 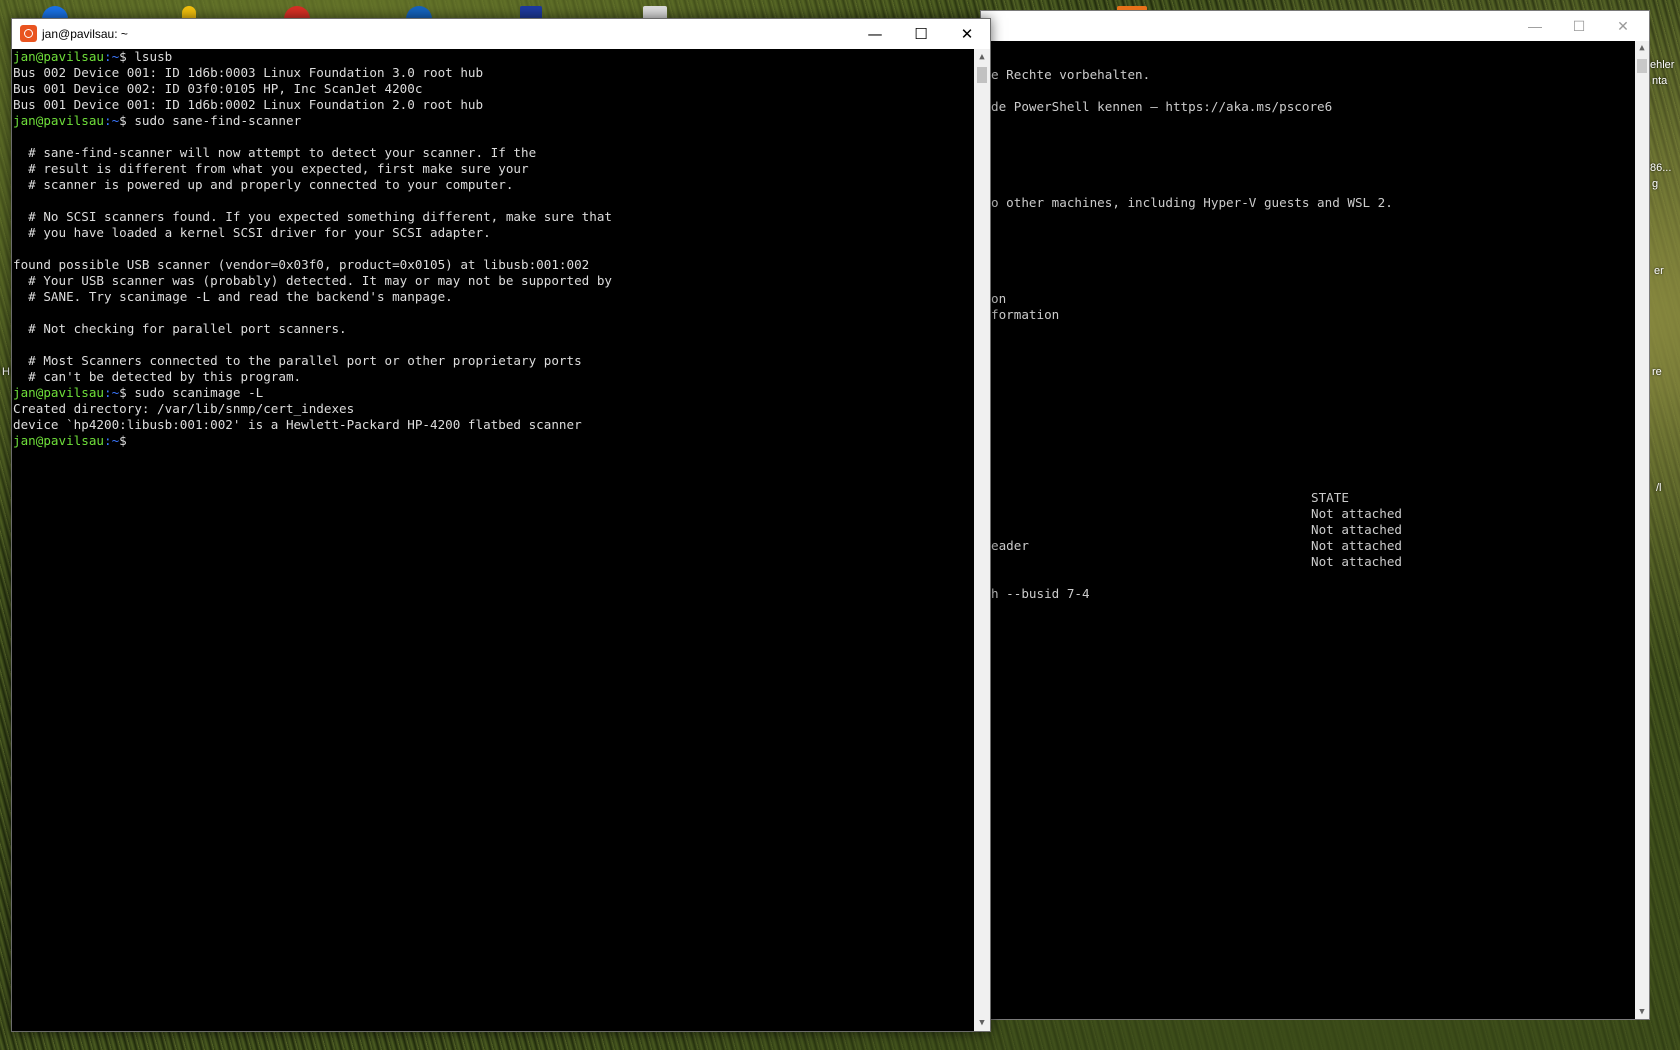 I want to click on ps-minimize-button: —, so click(x=1535, y=26).